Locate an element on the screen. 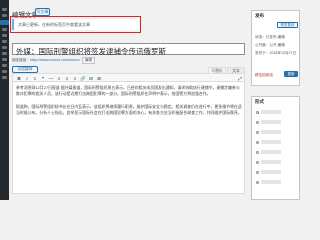 This screenshot has width=320, height=240. menu-item-dashboard-icon is located at coordinates (4, 9).